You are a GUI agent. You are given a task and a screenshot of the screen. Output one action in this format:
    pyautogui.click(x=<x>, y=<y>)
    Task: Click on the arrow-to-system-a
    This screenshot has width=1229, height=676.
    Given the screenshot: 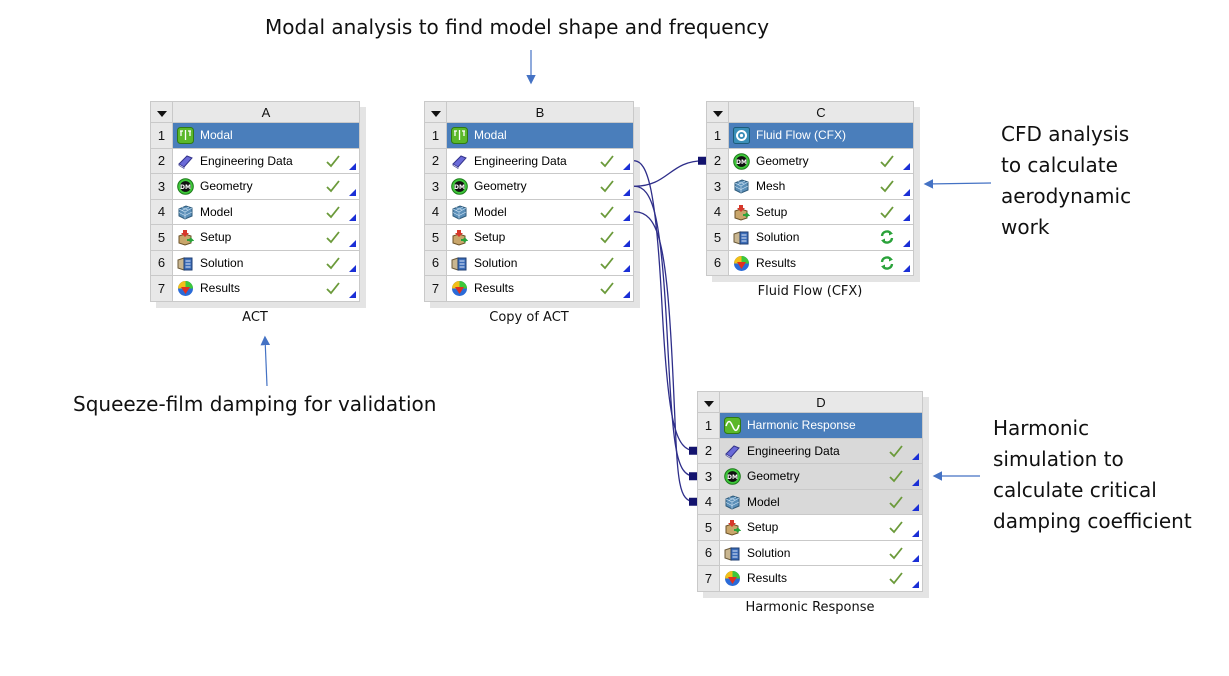 What is the action you would take?
    pyautogui.click(x=265, y=361)
    